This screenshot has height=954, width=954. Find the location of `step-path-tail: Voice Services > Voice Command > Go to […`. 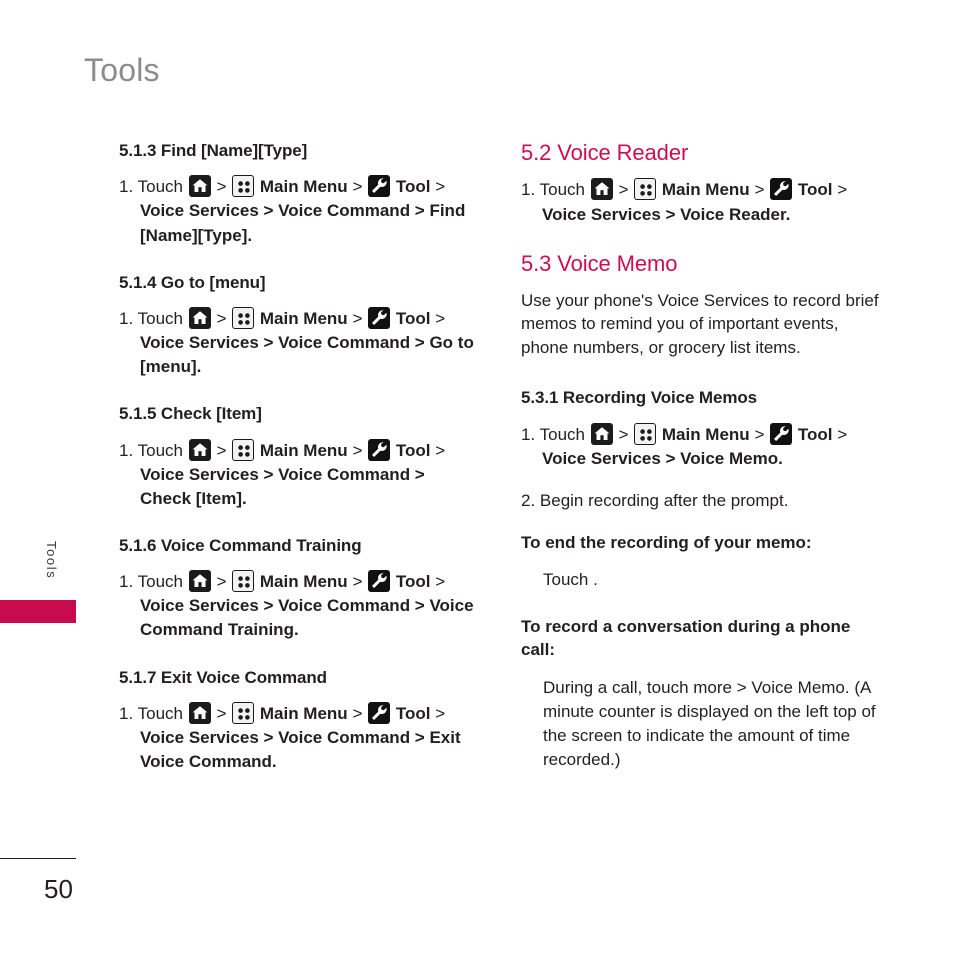

step-path-tail: Voice Services > Voice Command > Go to [… is located at coordinates (307, 355).